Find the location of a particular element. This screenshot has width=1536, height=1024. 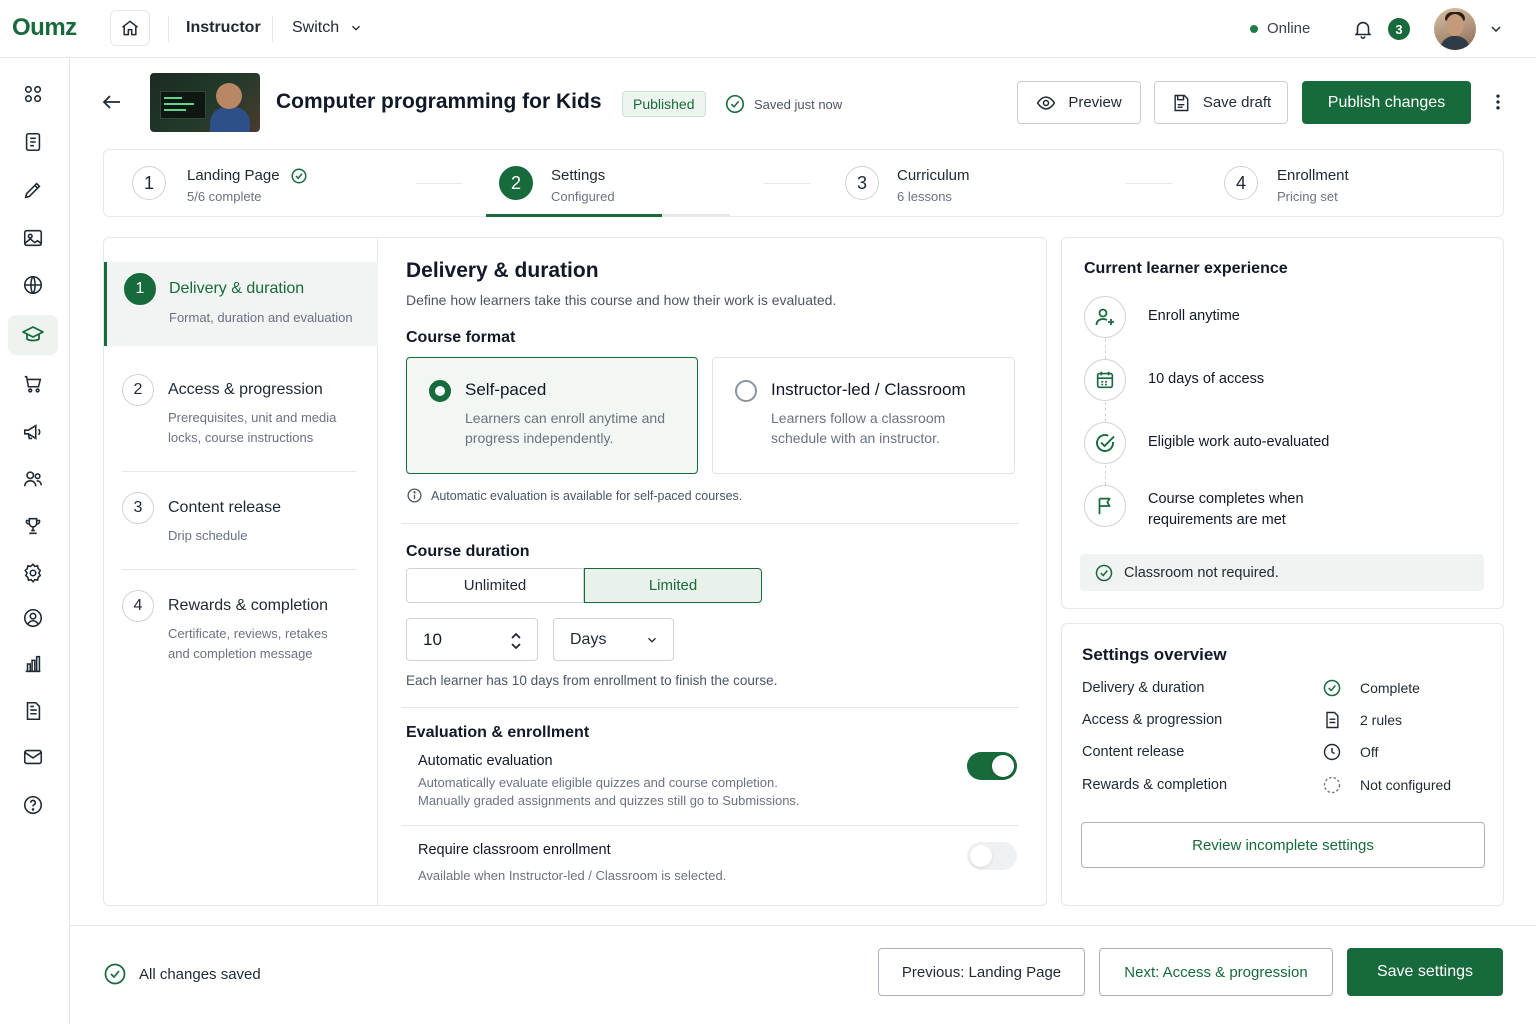

access-icon-wrap is located at coordinates (1105, 380).